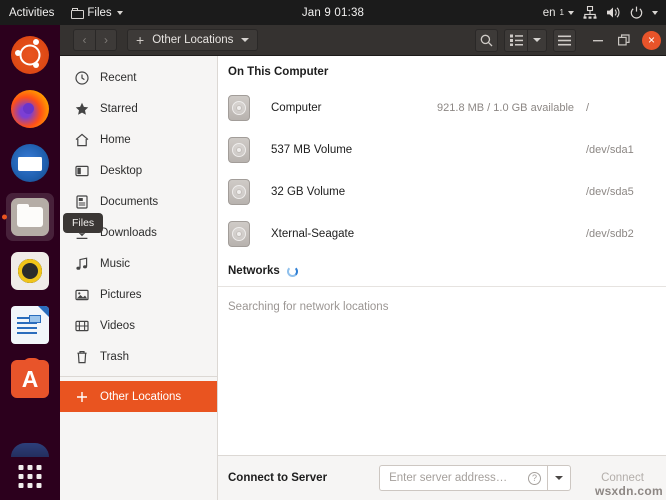 This screenshot has height=500, width=666. I want to click on ubuntu-dock, so click(30, 262).